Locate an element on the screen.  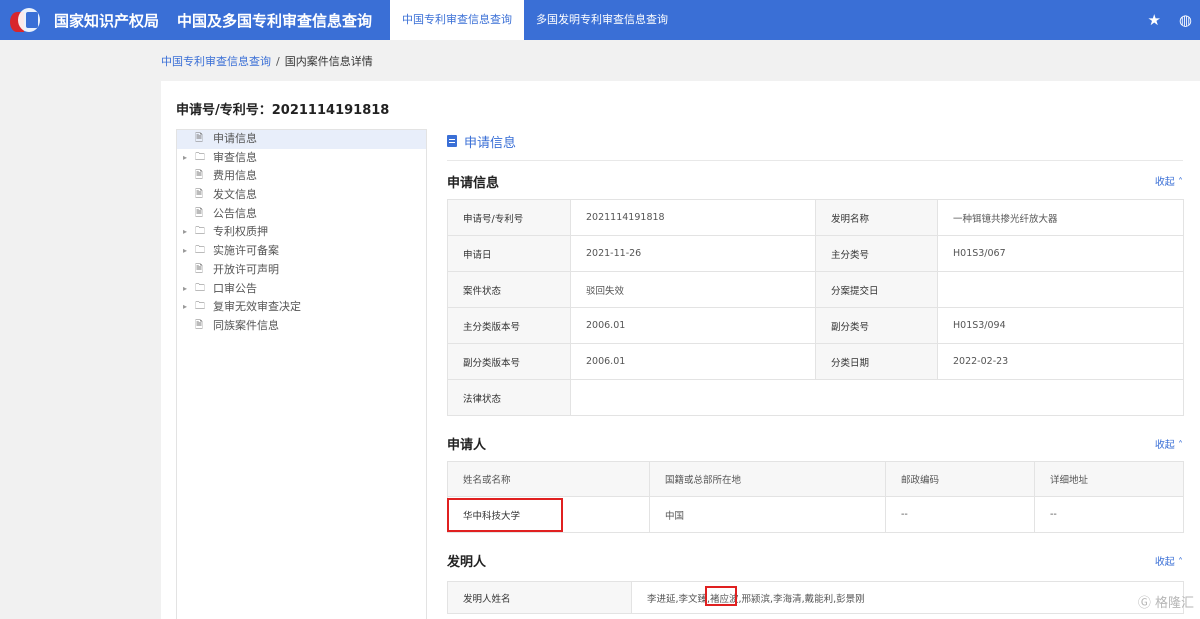
group-title-applicant: 申请人 is located at coordinates (467, 445).